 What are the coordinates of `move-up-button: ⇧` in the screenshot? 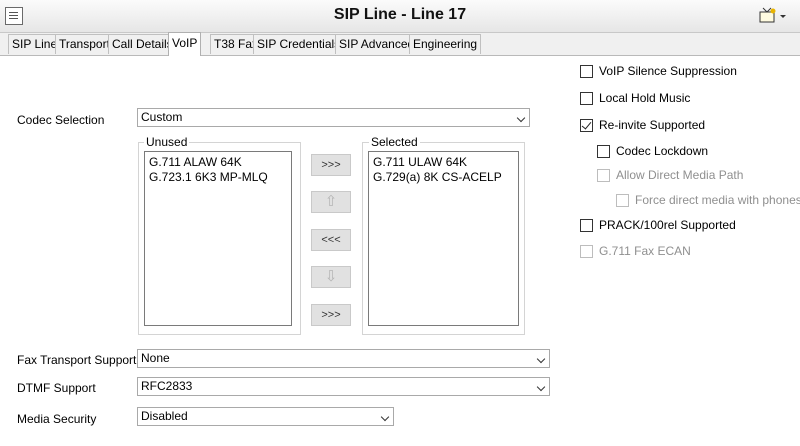 It's located at (331, 202).